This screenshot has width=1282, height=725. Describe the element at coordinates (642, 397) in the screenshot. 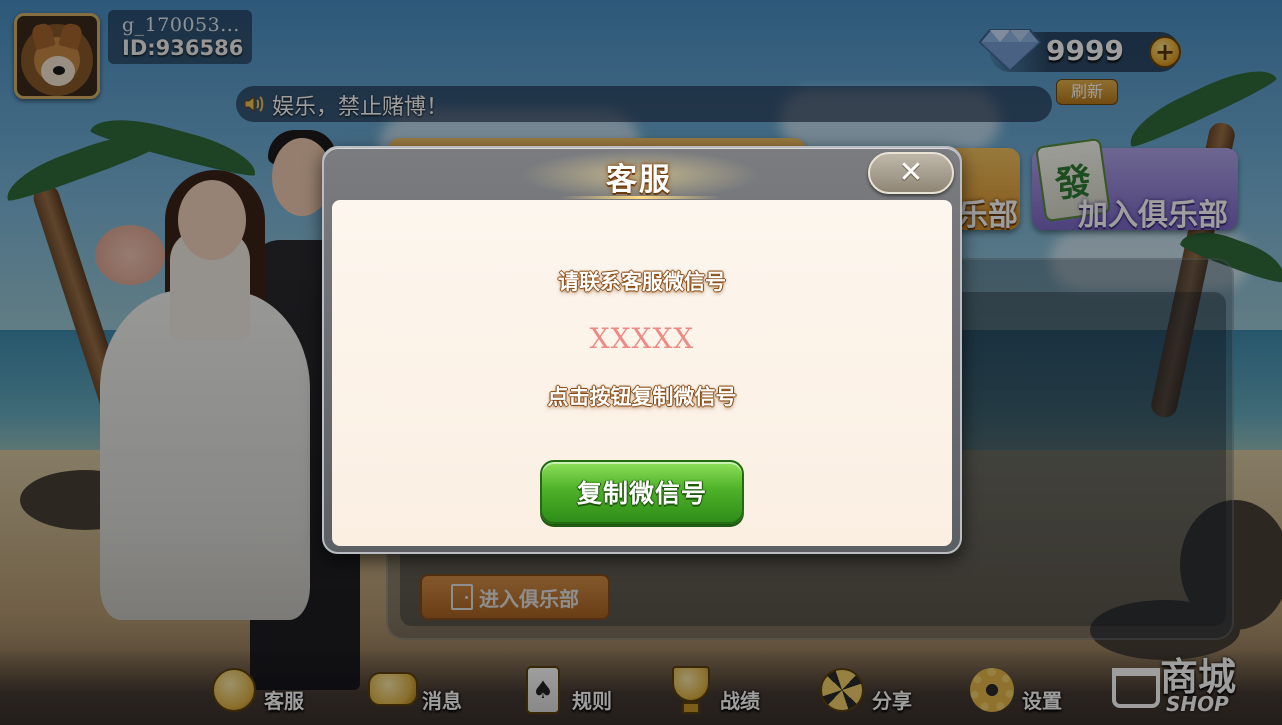

I see `copy-instruction: 点击按钮复制微信号` at that location.